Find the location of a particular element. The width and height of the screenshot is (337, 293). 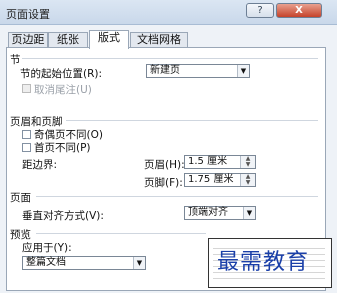

header-footer-divider is located at coordinates (192, 120).